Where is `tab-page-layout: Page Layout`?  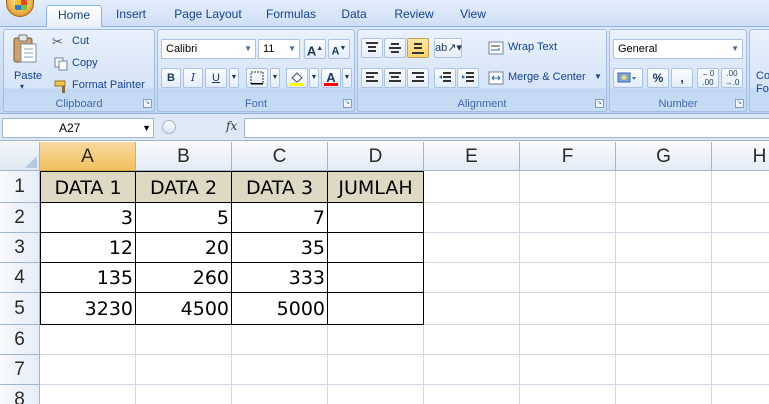
tab-page-layout: Page Layout is located at coordinates (208, 16).